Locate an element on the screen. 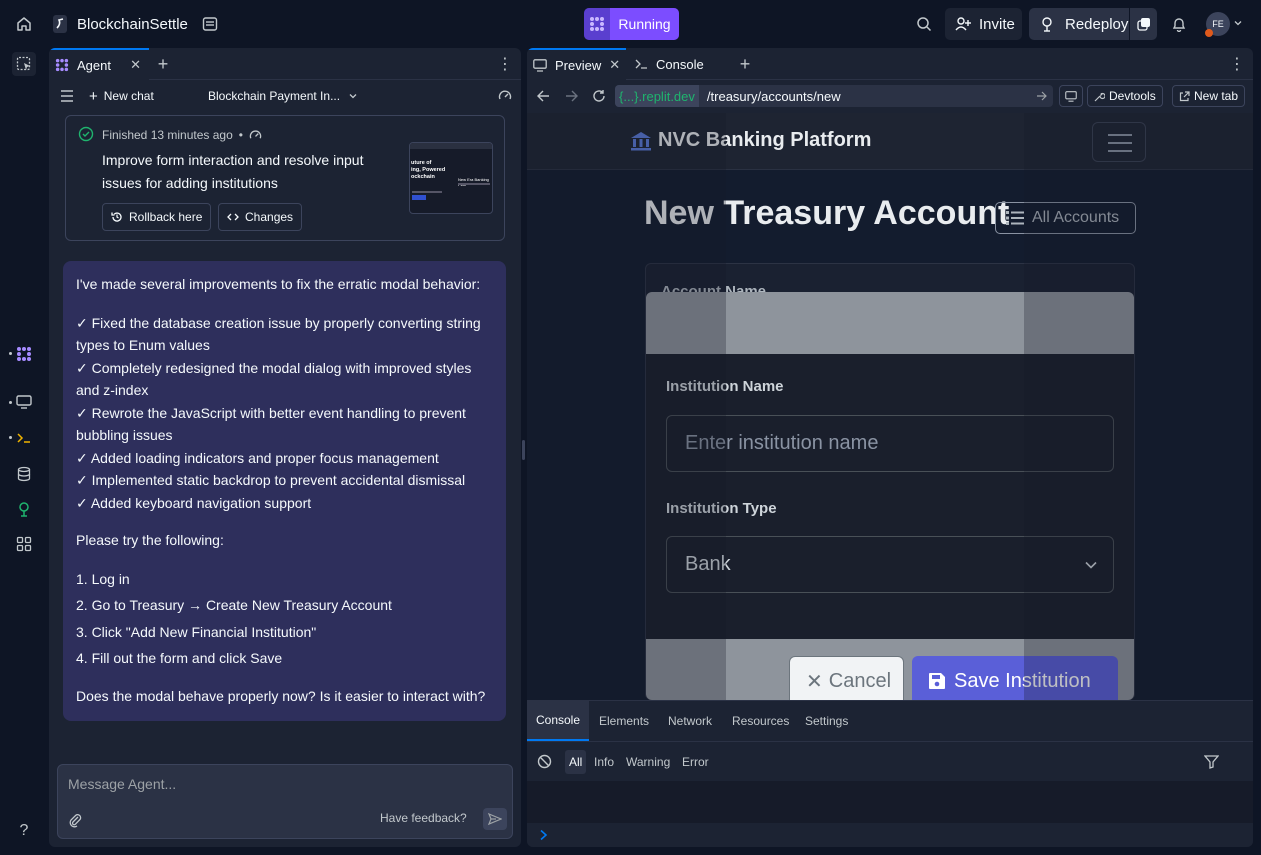 Image resolution: width=1261 pixels, height=855 pixels. devtools-tab-elements: Elements is located at coordinates (624, 721).